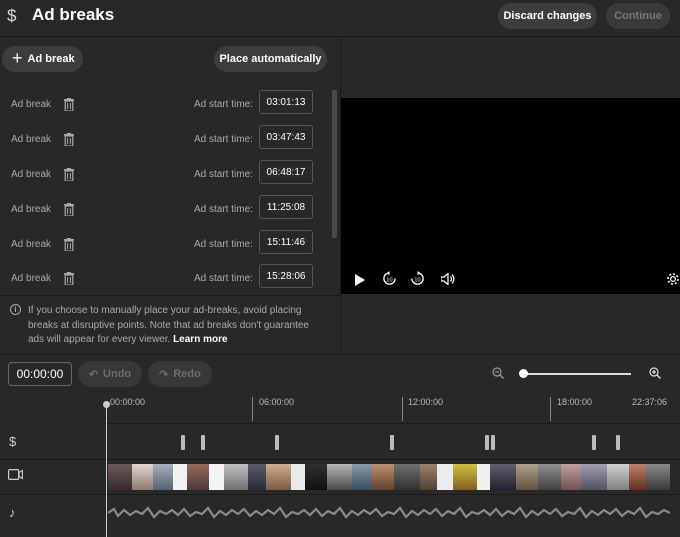  What do you see at coordinates (523, 373) in the screenshot?
I see `zoom-slider-handle` at bounding box center [523, 373].